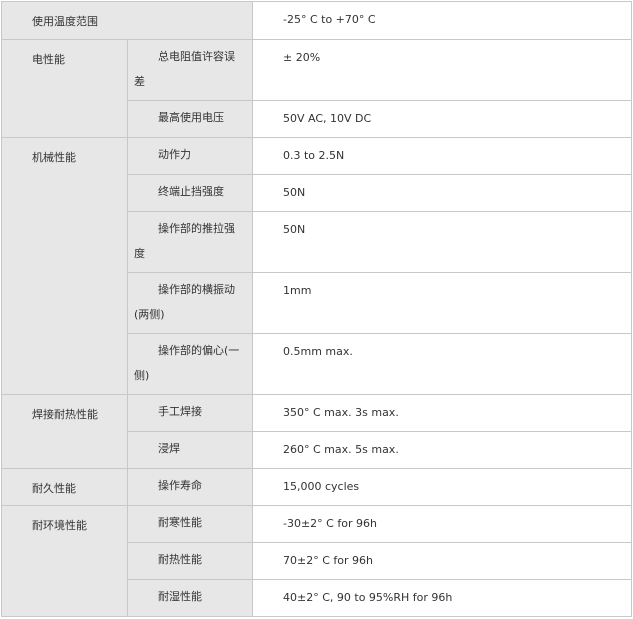 This screenshot has height=619, width=633. I want to click on row-label: 操作部的横振动(两侧), so click(190, 303).